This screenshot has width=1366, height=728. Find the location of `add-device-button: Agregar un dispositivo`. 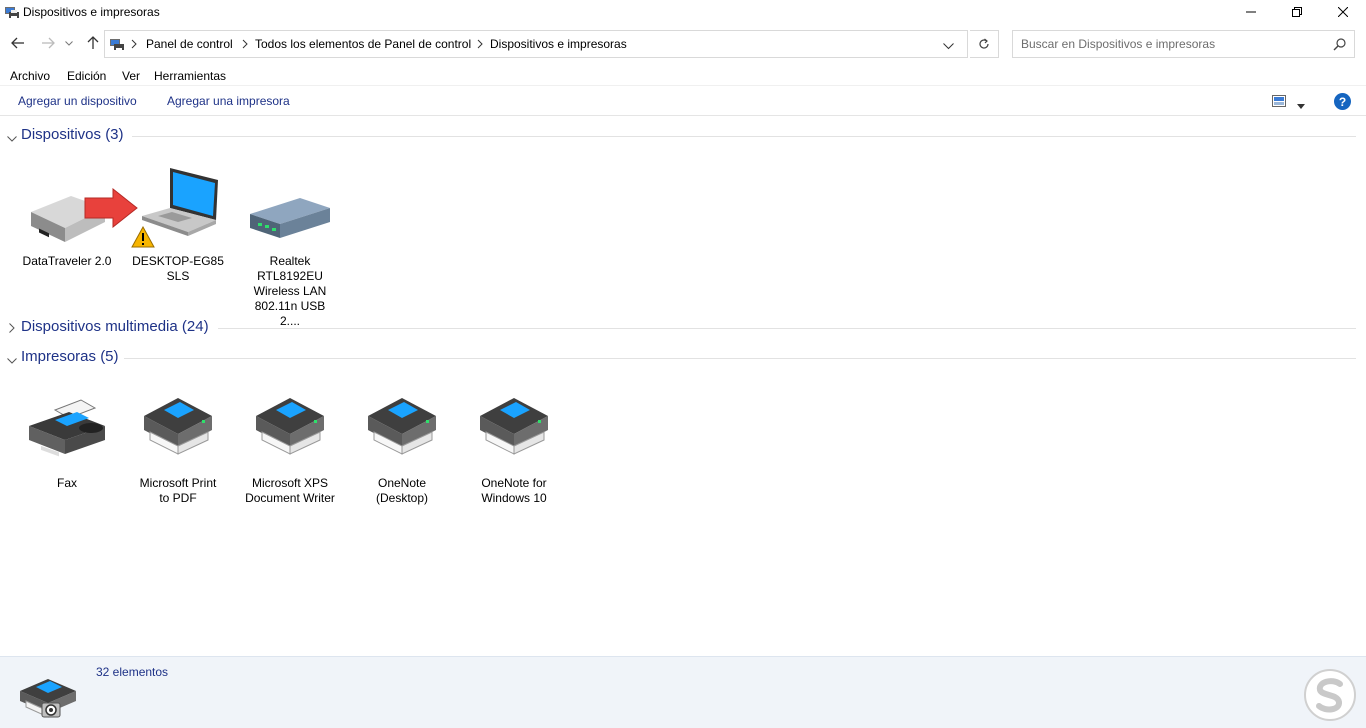

add-device-button: Agregar un dispositivo is located at coordinates (77, 101).